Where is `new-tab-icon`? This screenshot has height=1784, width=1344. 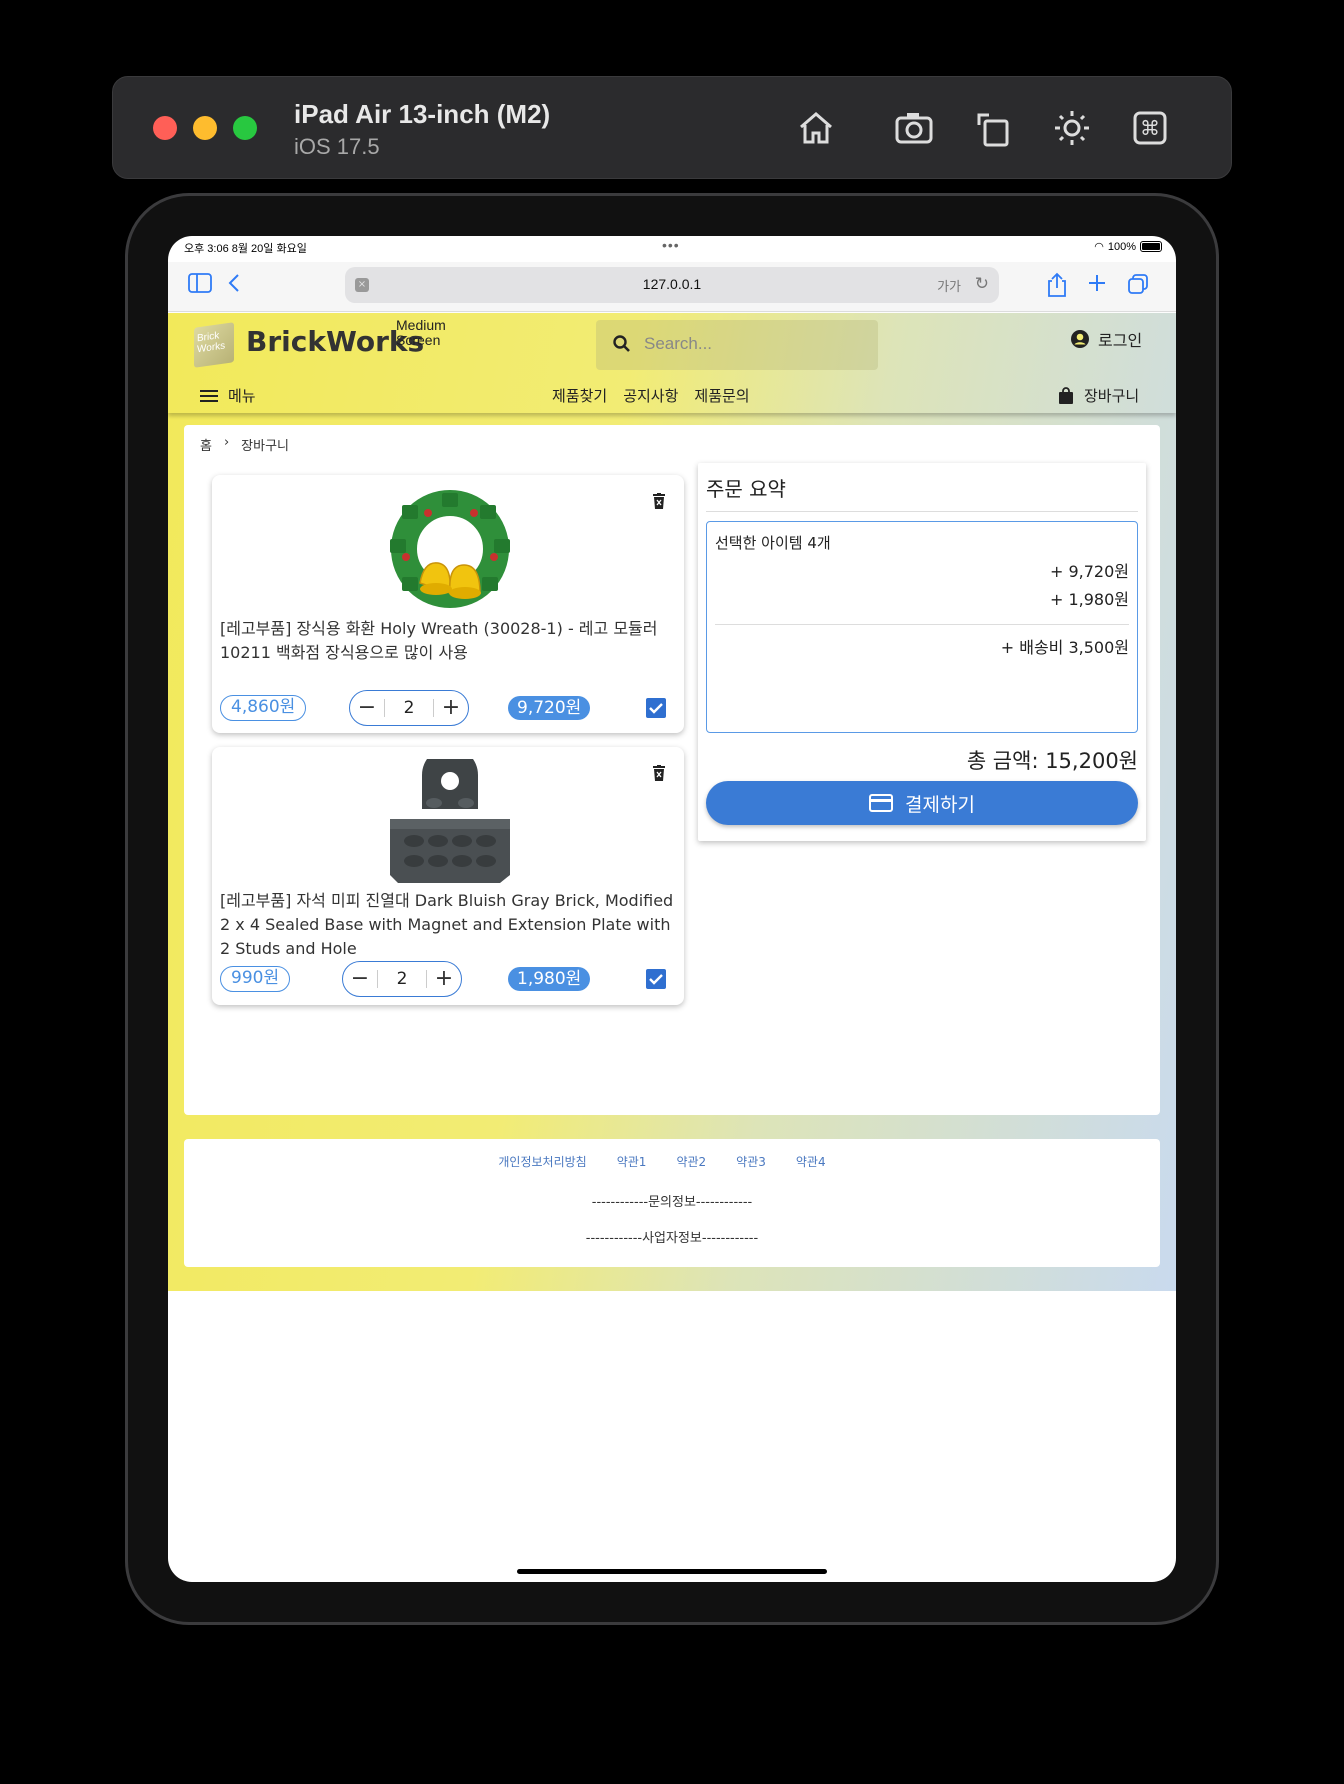 new-tab-icon is located at coordinates (1097, 286).